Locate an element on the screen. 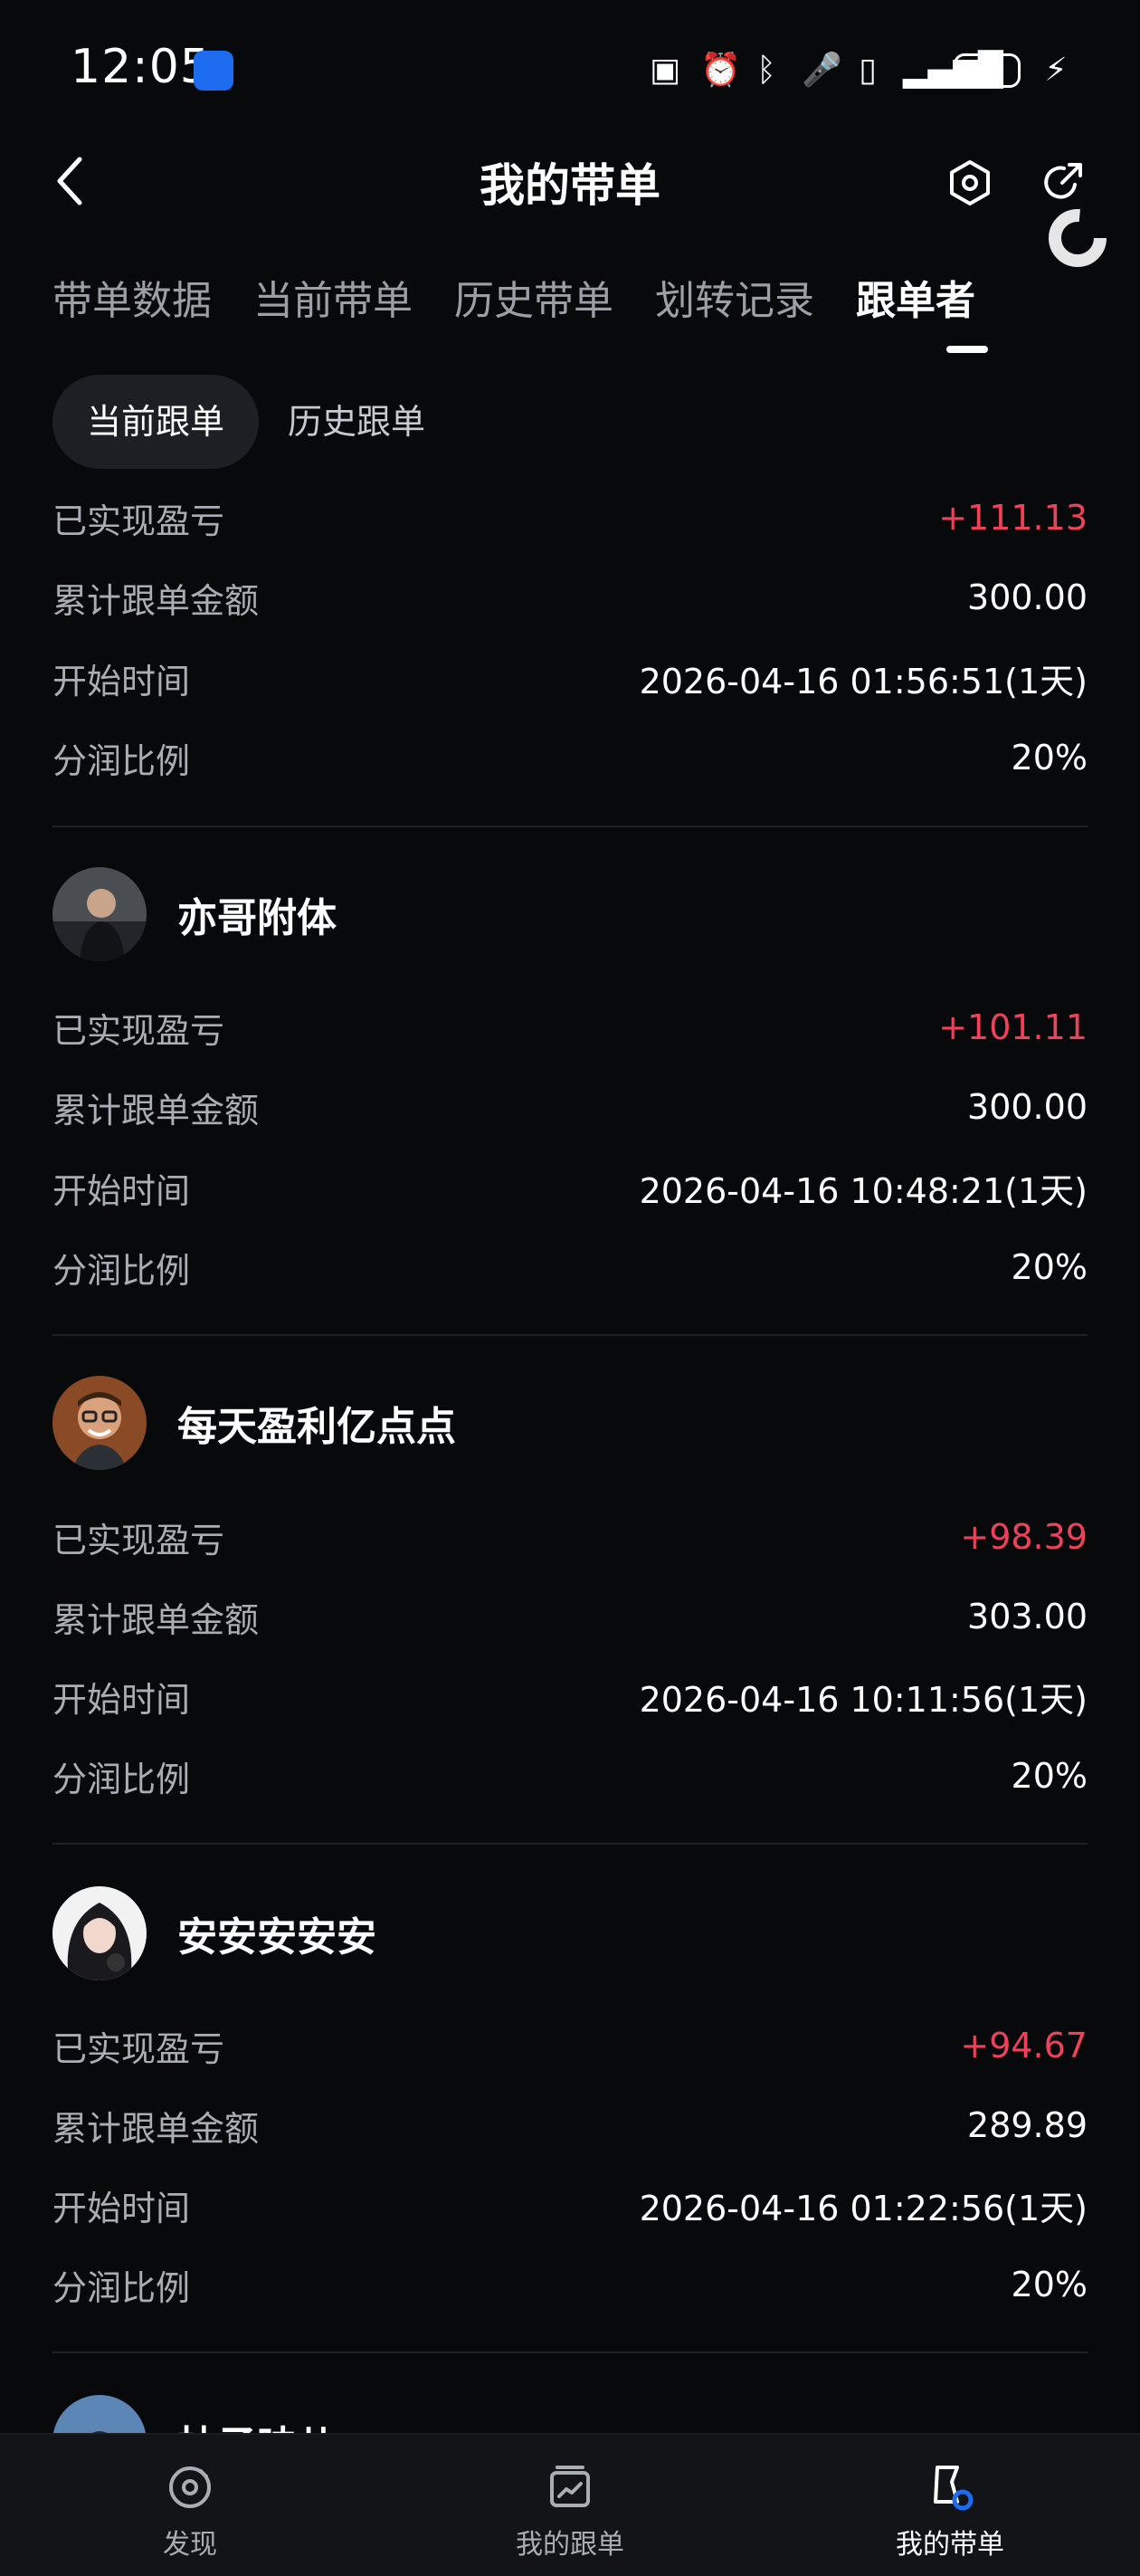 This screenshot has height=2576, width=1140. follower-header: 安安安安安 is located at coordinates (214, 1933).